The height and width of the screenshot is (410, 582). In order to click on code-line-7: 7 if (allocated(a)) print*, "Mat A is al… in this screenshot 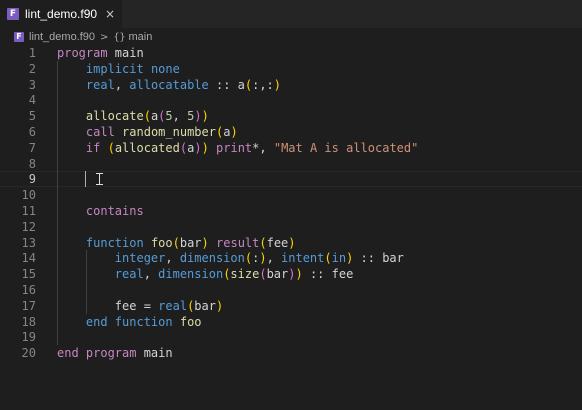, I will do `click(291, 147)`.